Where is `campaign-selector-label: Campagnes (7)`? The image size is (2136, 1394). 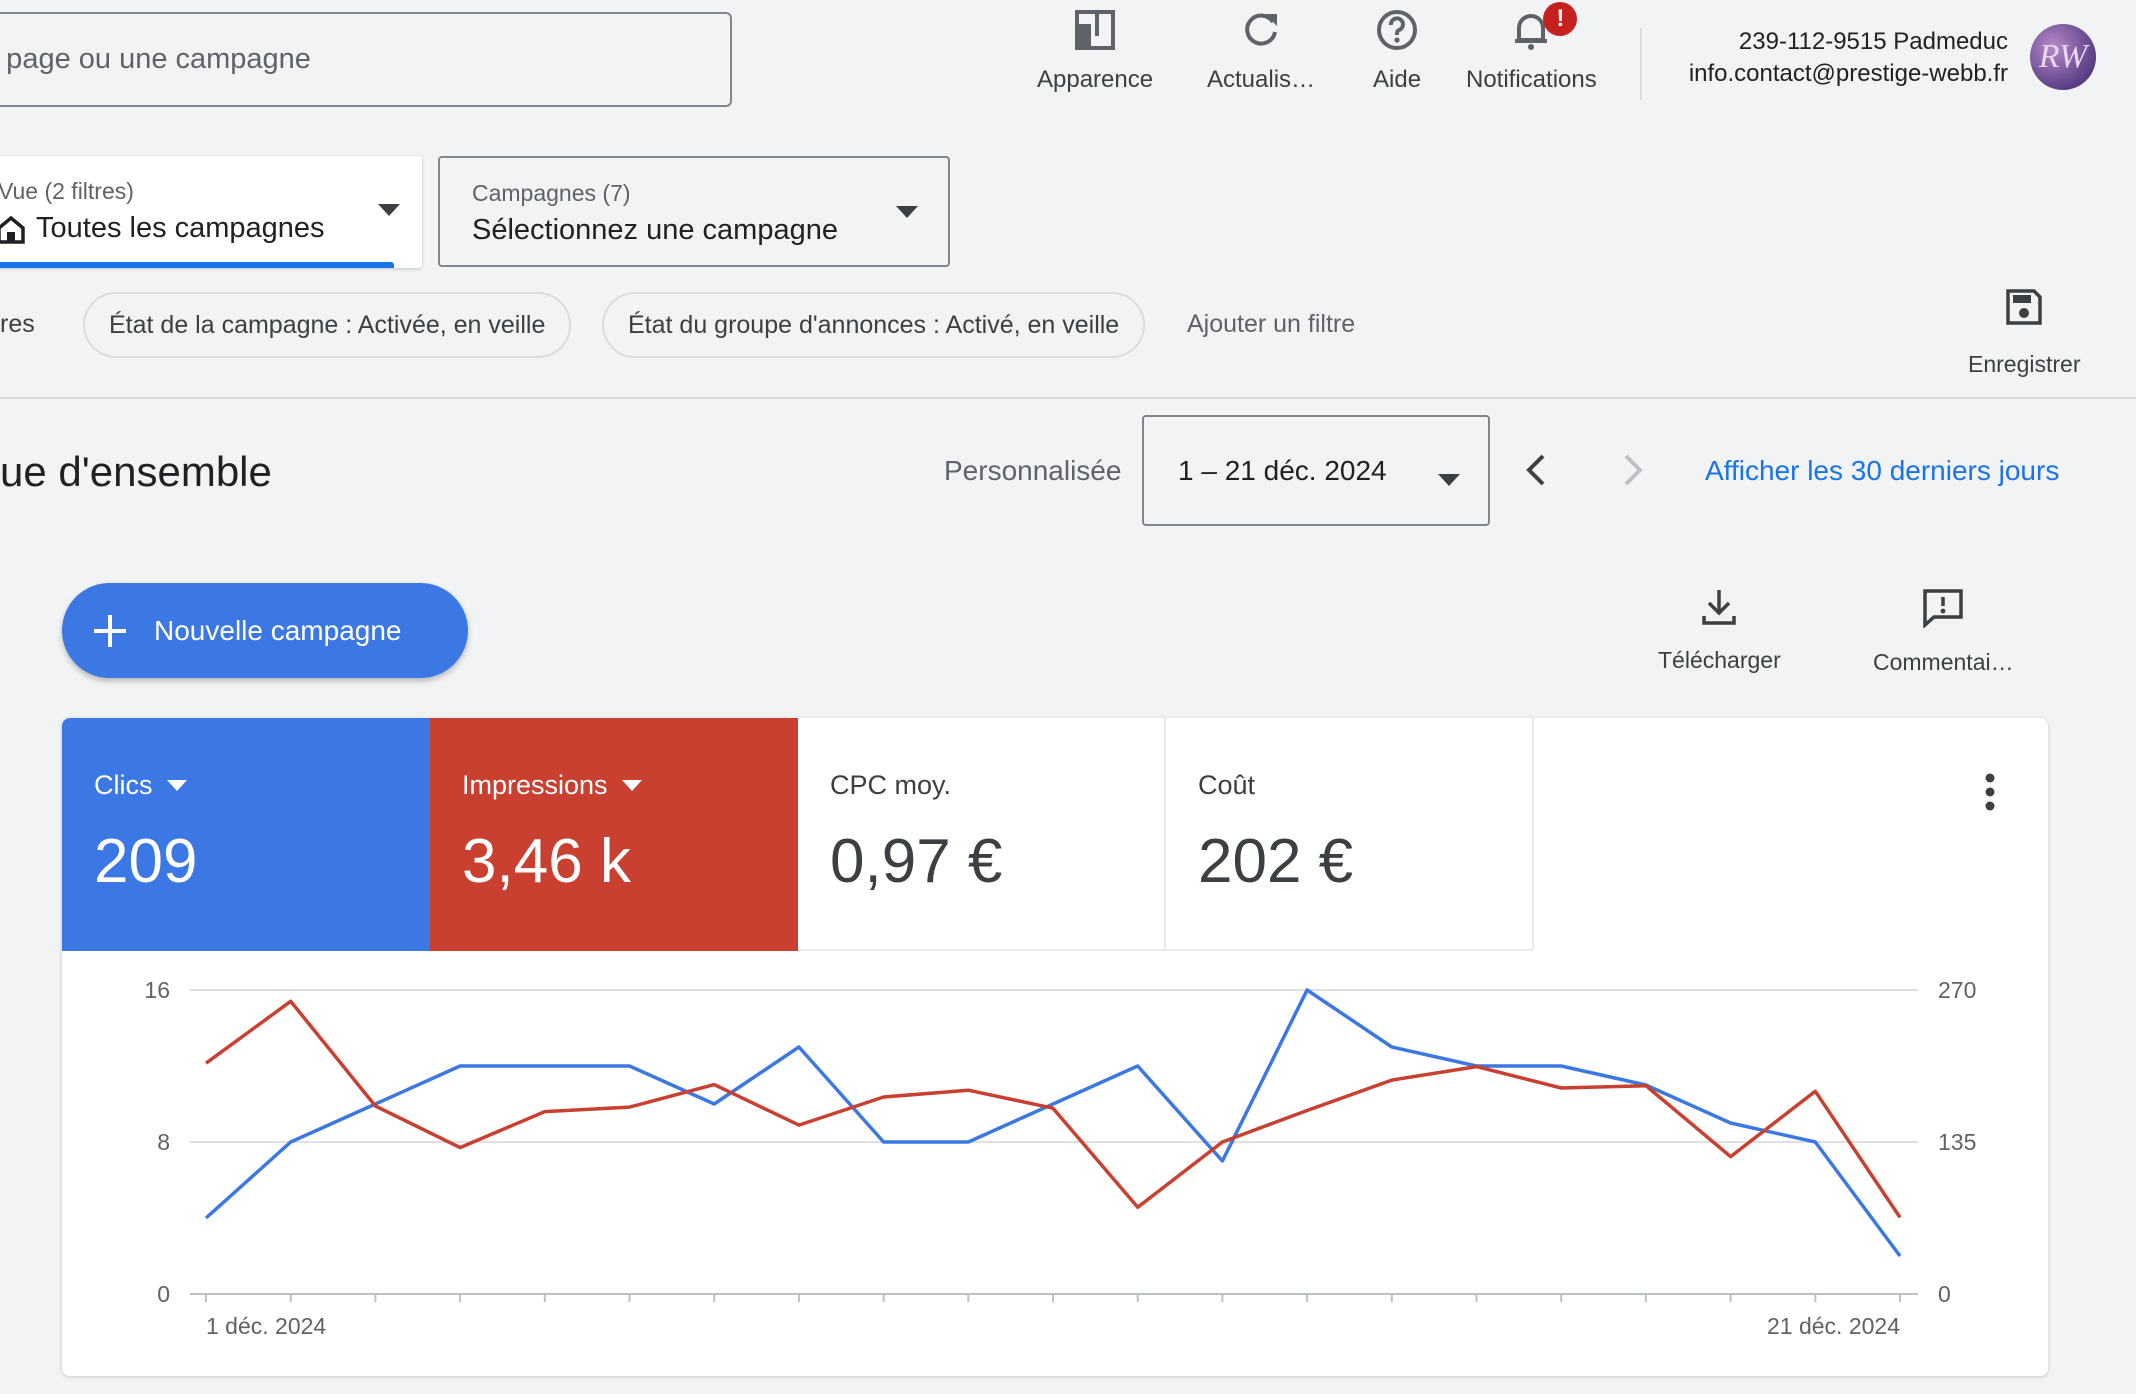 campaign-selector-label: Campagnes (7) is located at coordinates (551, 193).